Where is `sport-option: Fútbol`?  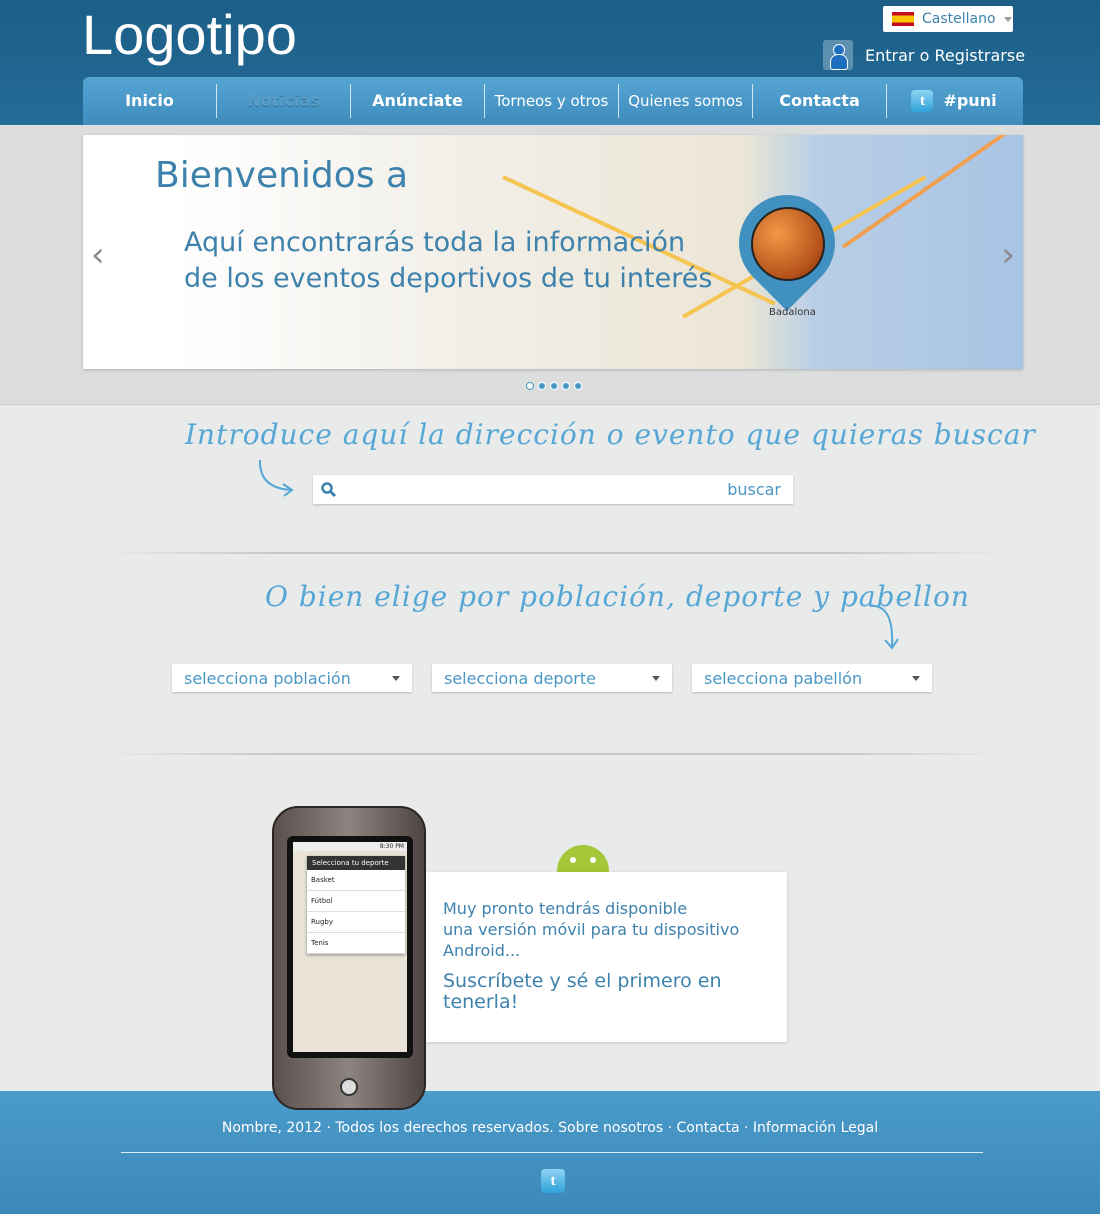
sport-option: Fútbol is located at coordinates (356, 901).